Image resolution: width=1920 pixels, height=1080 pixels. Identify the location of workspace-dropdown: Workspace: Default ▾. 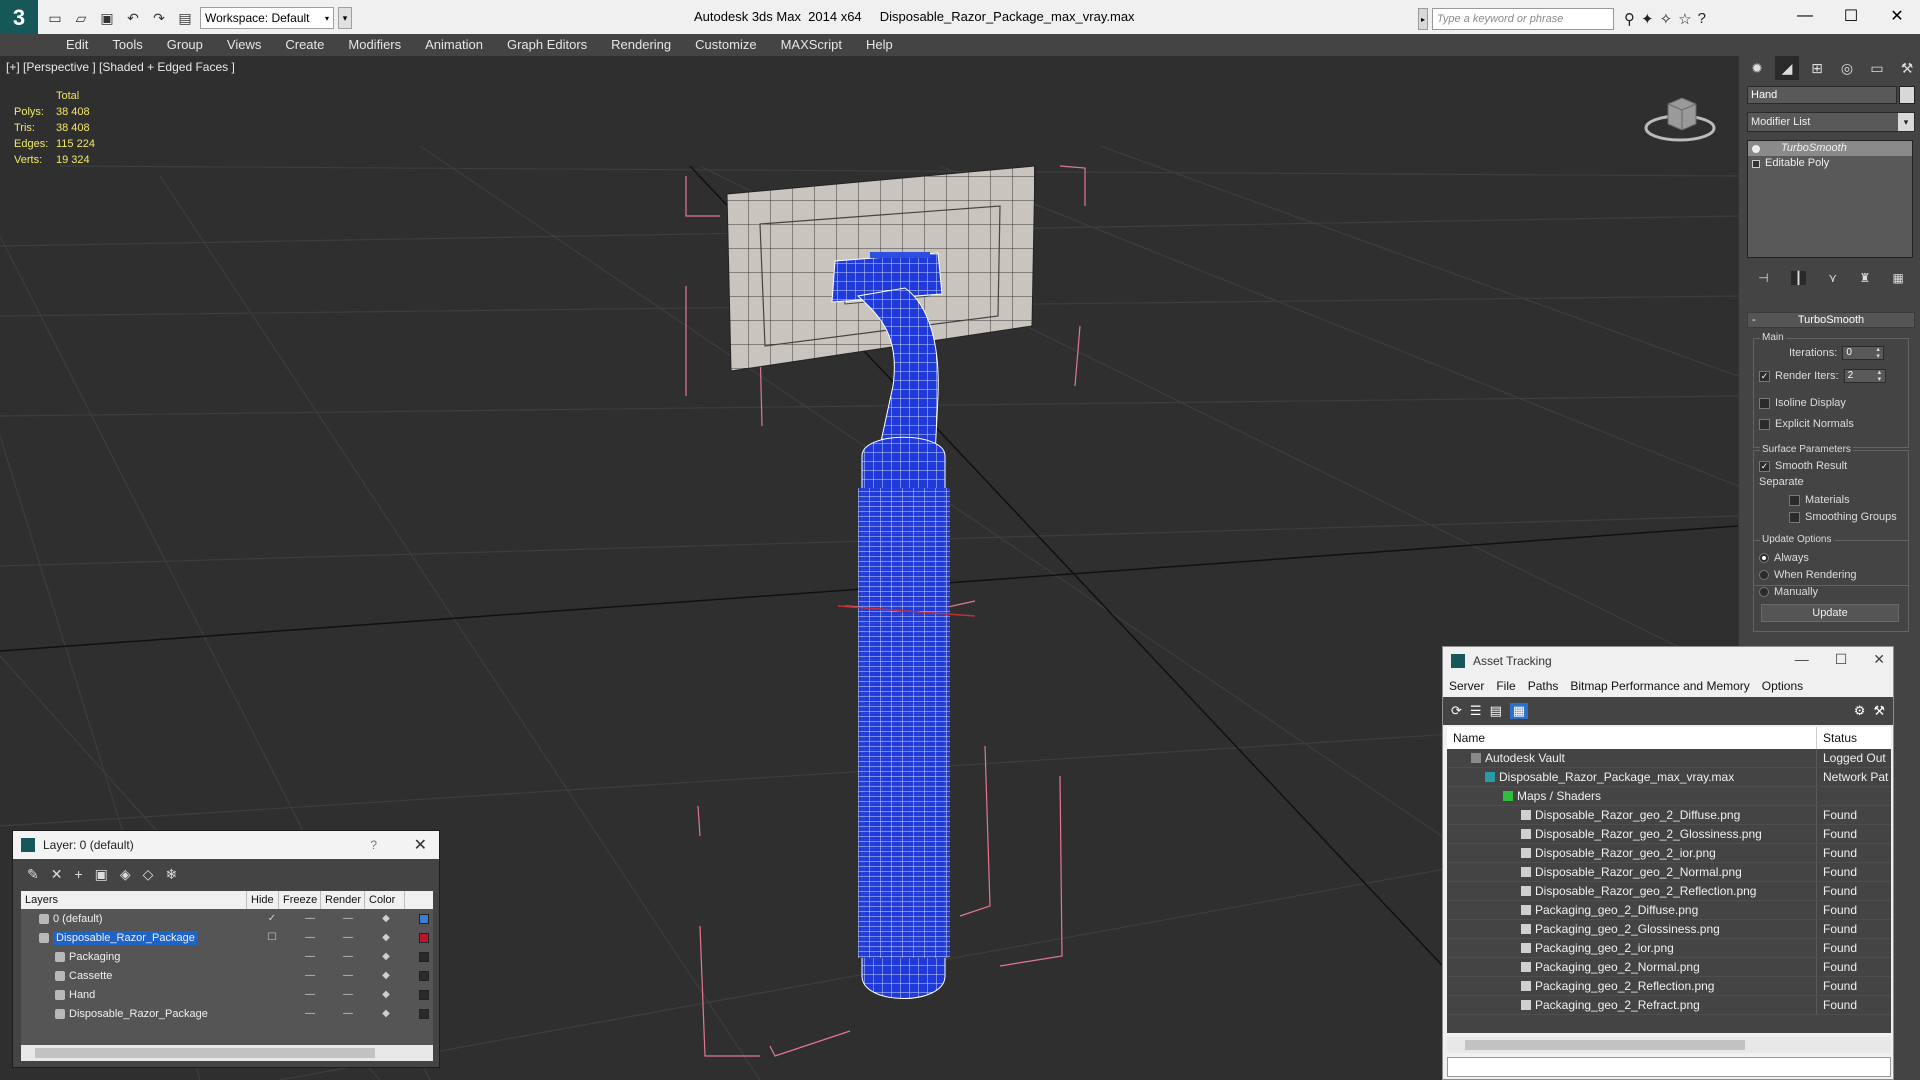
(267, 18).